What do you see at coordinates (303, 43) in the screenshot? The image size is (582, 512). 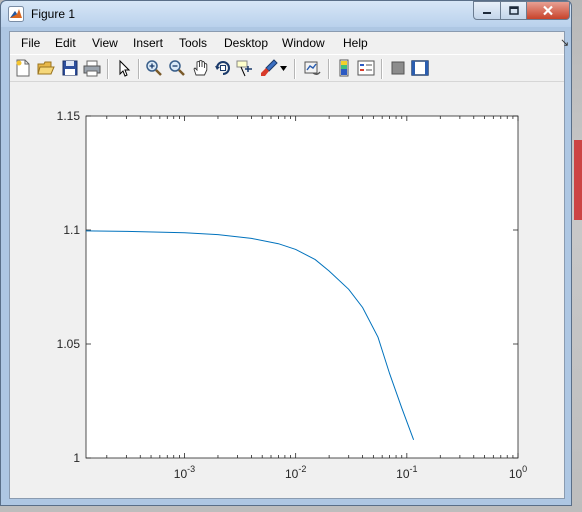 I see `menu-window: Window` at bounding box center [303, 43].